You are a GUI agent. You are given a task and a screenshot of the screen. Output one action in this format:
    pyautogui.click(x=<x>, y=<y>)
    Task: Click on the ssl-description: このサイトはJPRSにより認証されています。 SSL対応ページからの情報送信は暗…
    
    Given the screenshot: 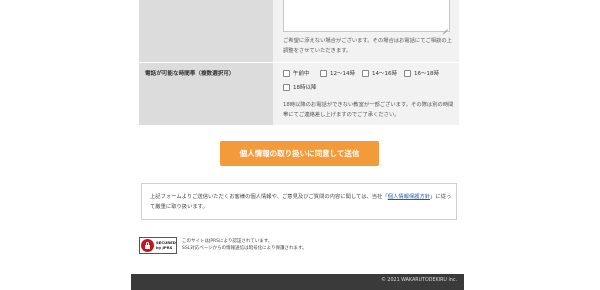 What is the action you would take?
    pyautogui.click(x=244, y=245)
    